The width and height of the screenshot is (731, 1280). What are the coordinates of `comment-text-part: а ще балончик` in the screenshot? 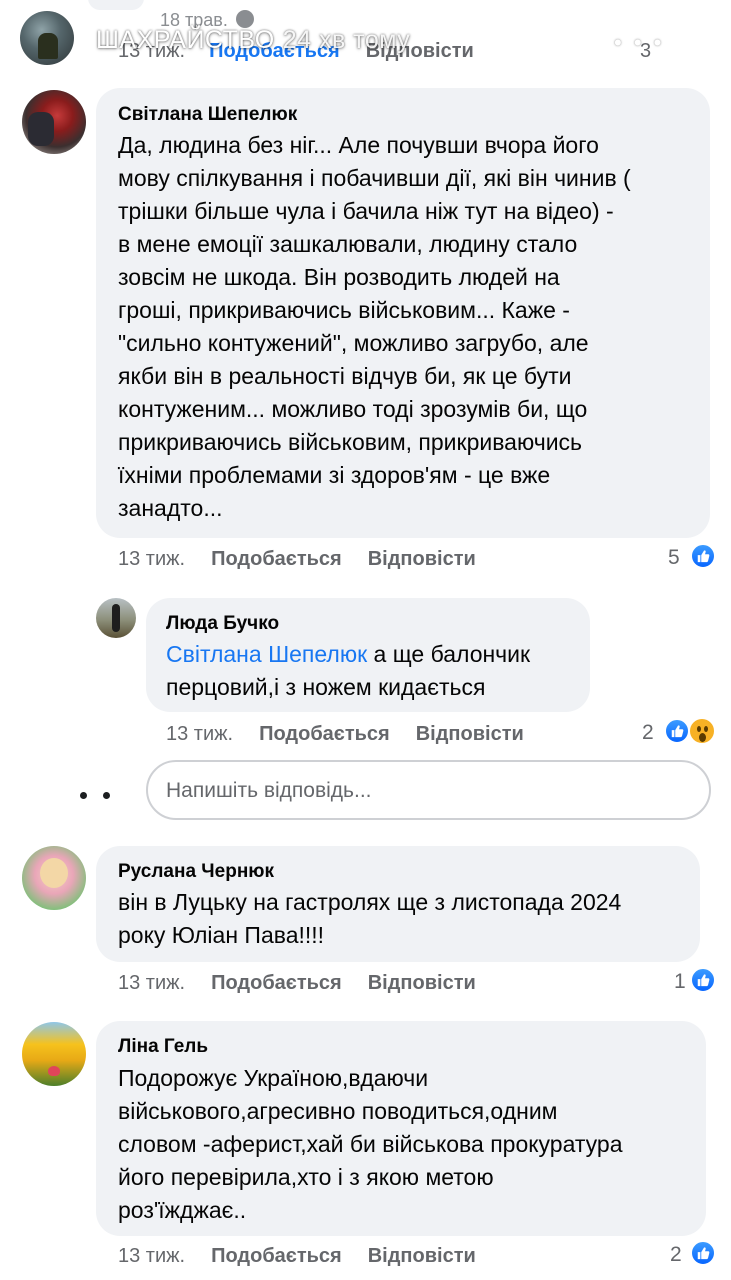 It's located at (449, 654).